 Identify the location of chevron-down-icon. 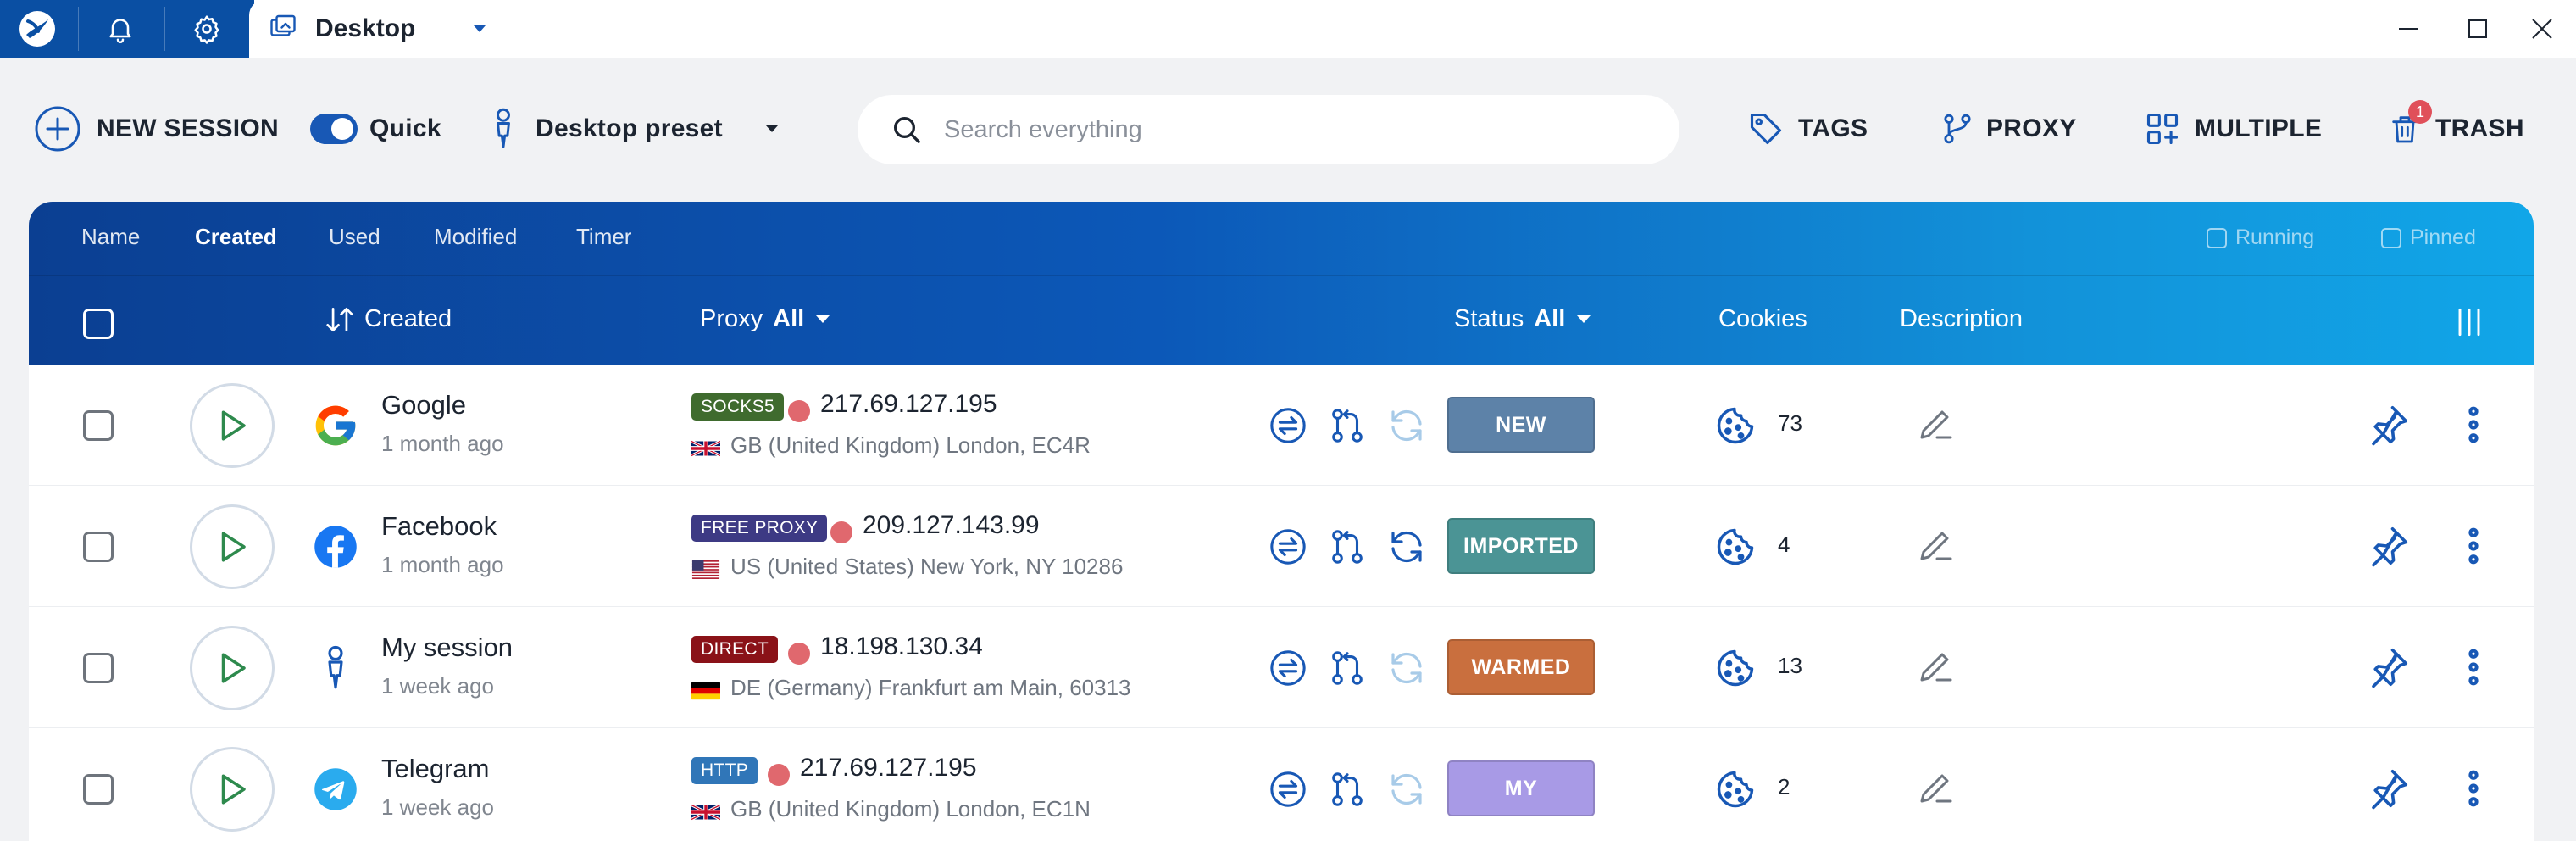
(479, 28).